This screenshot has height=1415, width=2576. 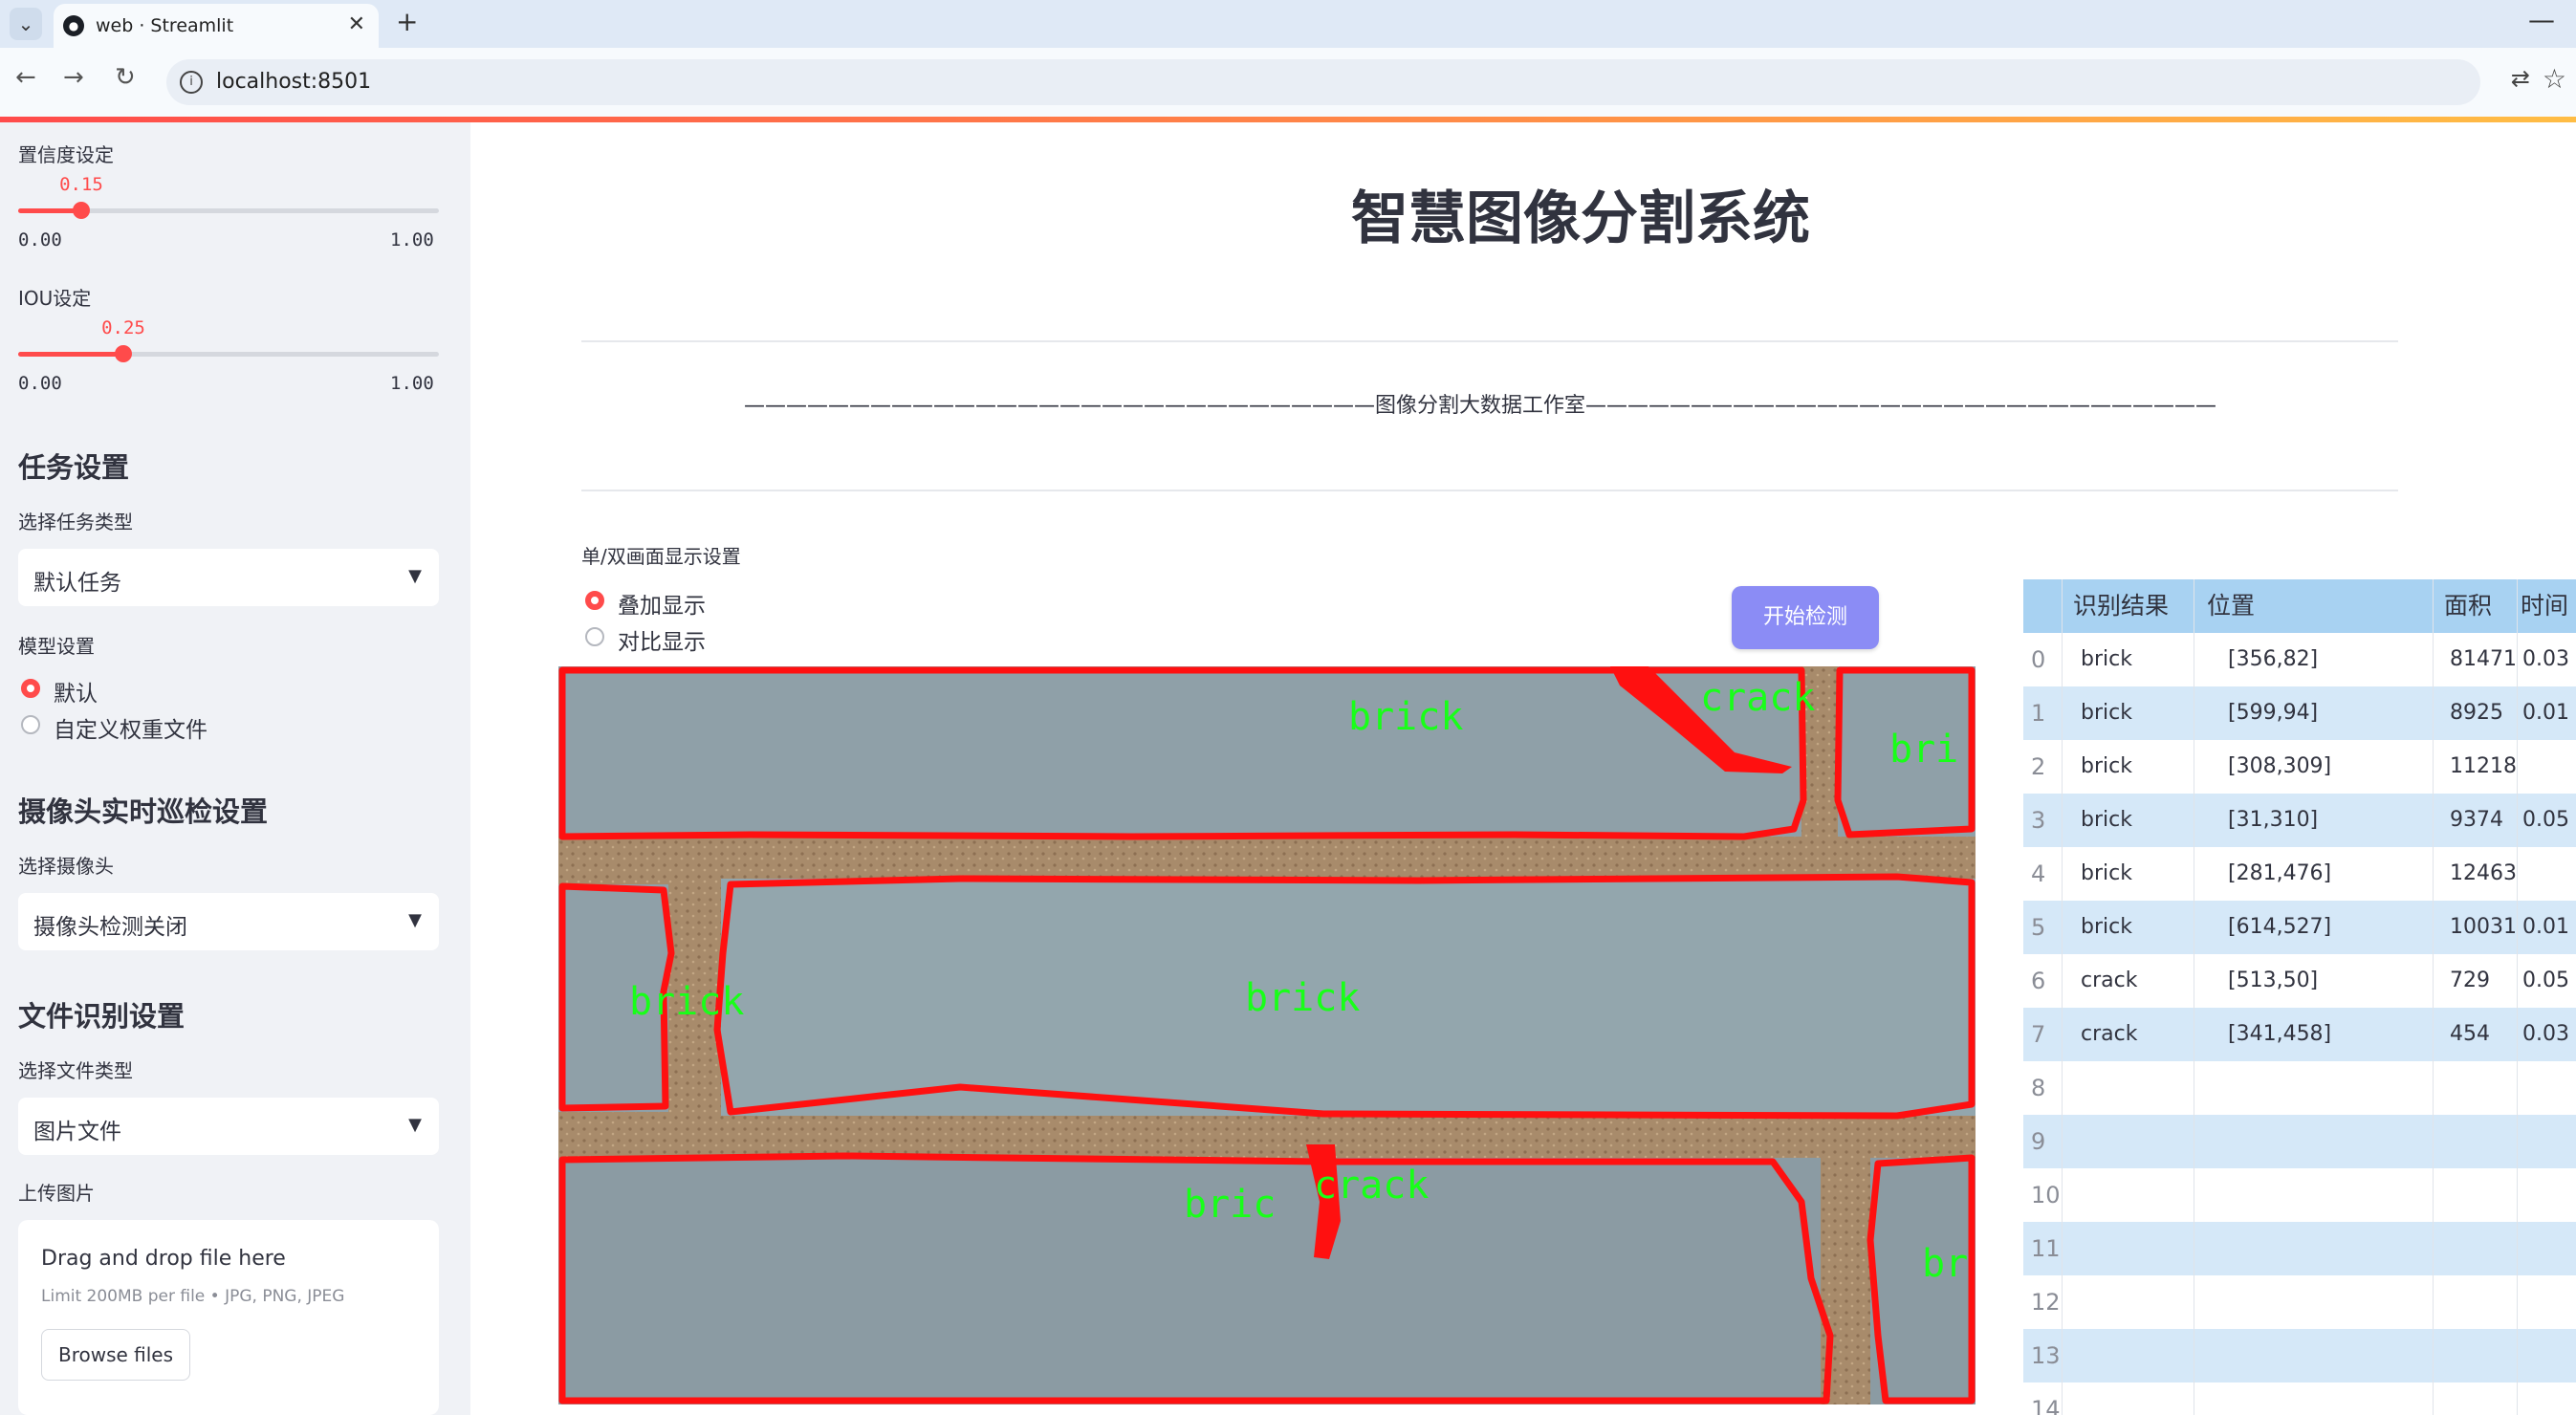 What do you see at coordinates (2481, 606) in the screenshot?
I see `table-header-cell: 面积` at bounding box center [2481, 606].